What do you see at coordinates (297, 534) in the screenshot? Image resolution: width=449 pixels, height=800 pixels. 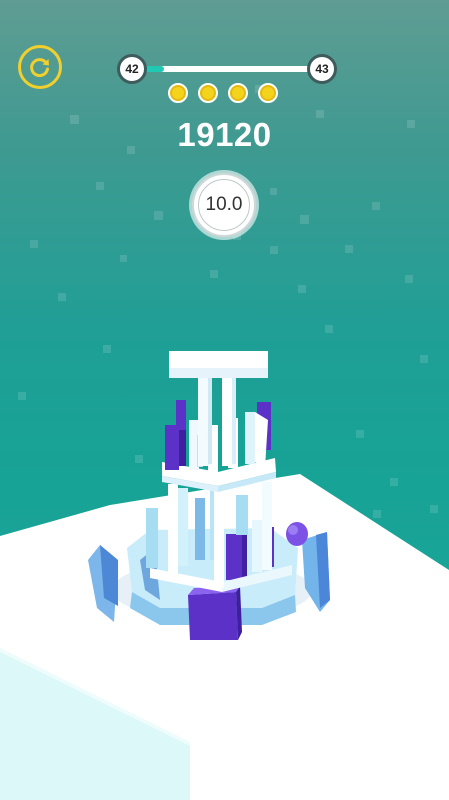 I see `purple-sphere` at bounding box center [297, 534].